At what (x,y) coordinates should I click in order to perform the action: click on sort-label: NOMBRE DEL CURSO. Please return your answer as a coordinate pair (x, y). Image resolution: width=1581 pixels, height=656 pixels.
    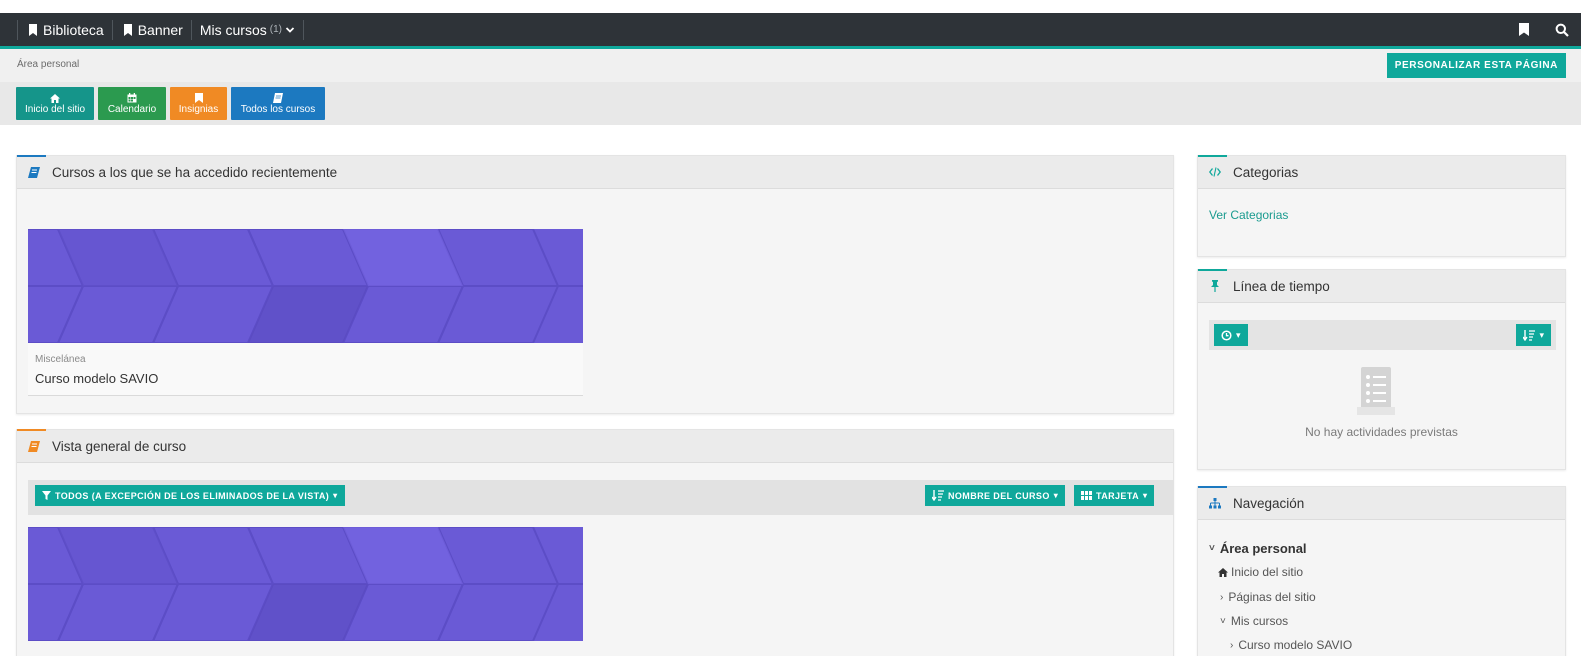
    Looking at the image, I should click on (999, 495).